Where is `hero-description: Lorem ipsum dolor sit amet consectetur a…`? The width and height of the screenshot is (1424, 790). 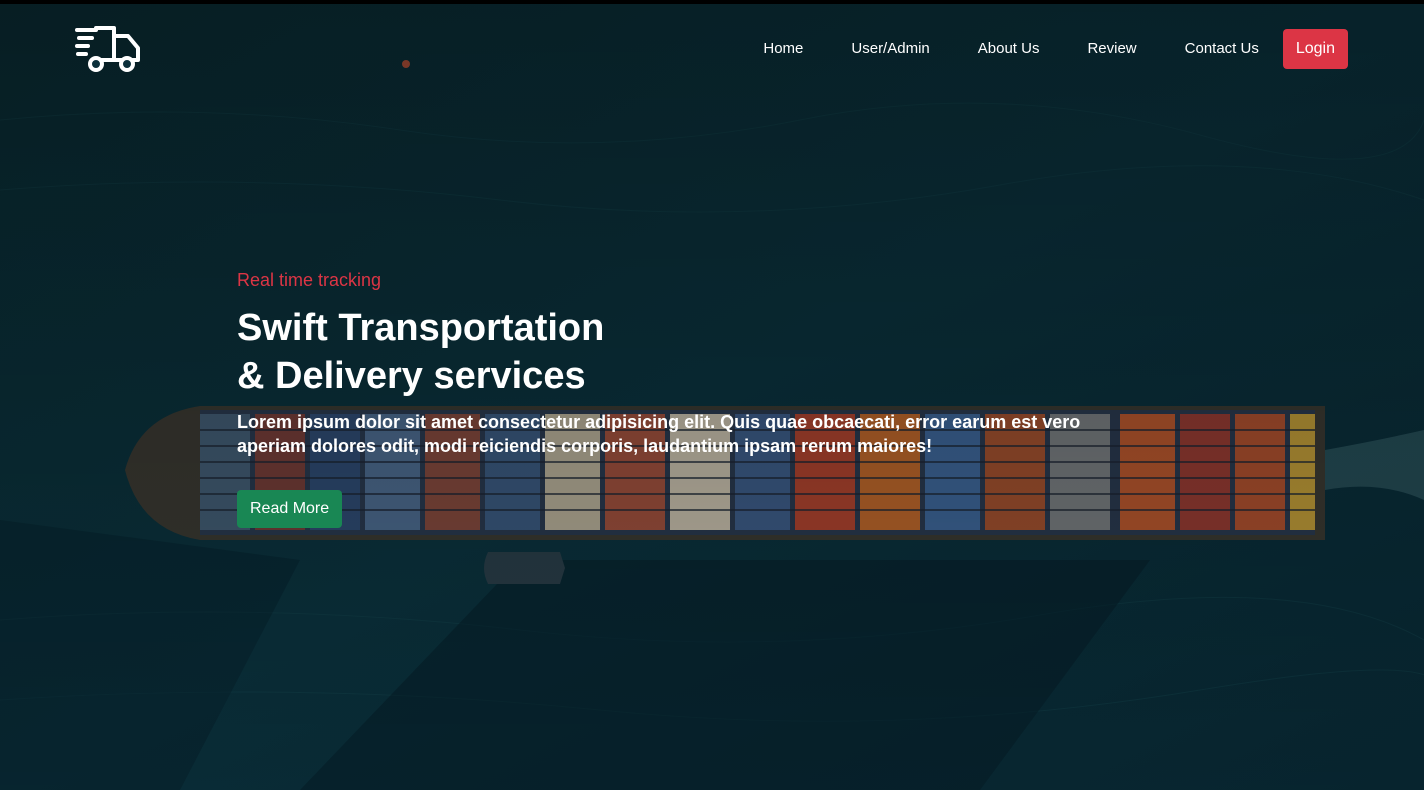 hero-description: Lorem ipsum dolor sit amet consectetur a… is located at coordinates (659, 434).